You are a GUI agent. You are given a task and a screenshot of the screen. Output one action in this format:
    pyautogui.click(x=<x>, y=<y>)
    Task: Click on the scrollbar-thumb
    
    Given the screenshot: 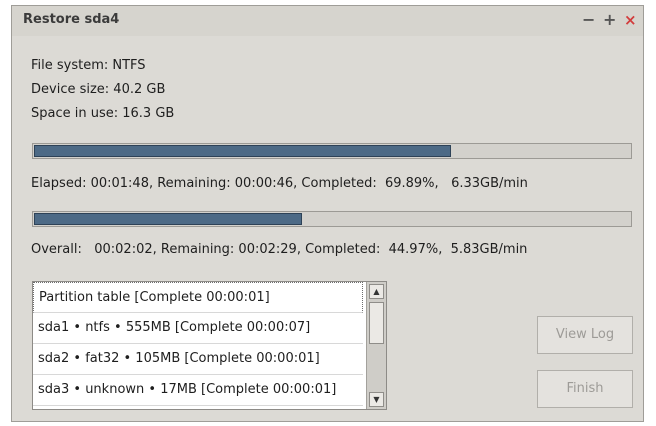 What is the action you would take?
    pyautogui.click(x=376, y=323)
    